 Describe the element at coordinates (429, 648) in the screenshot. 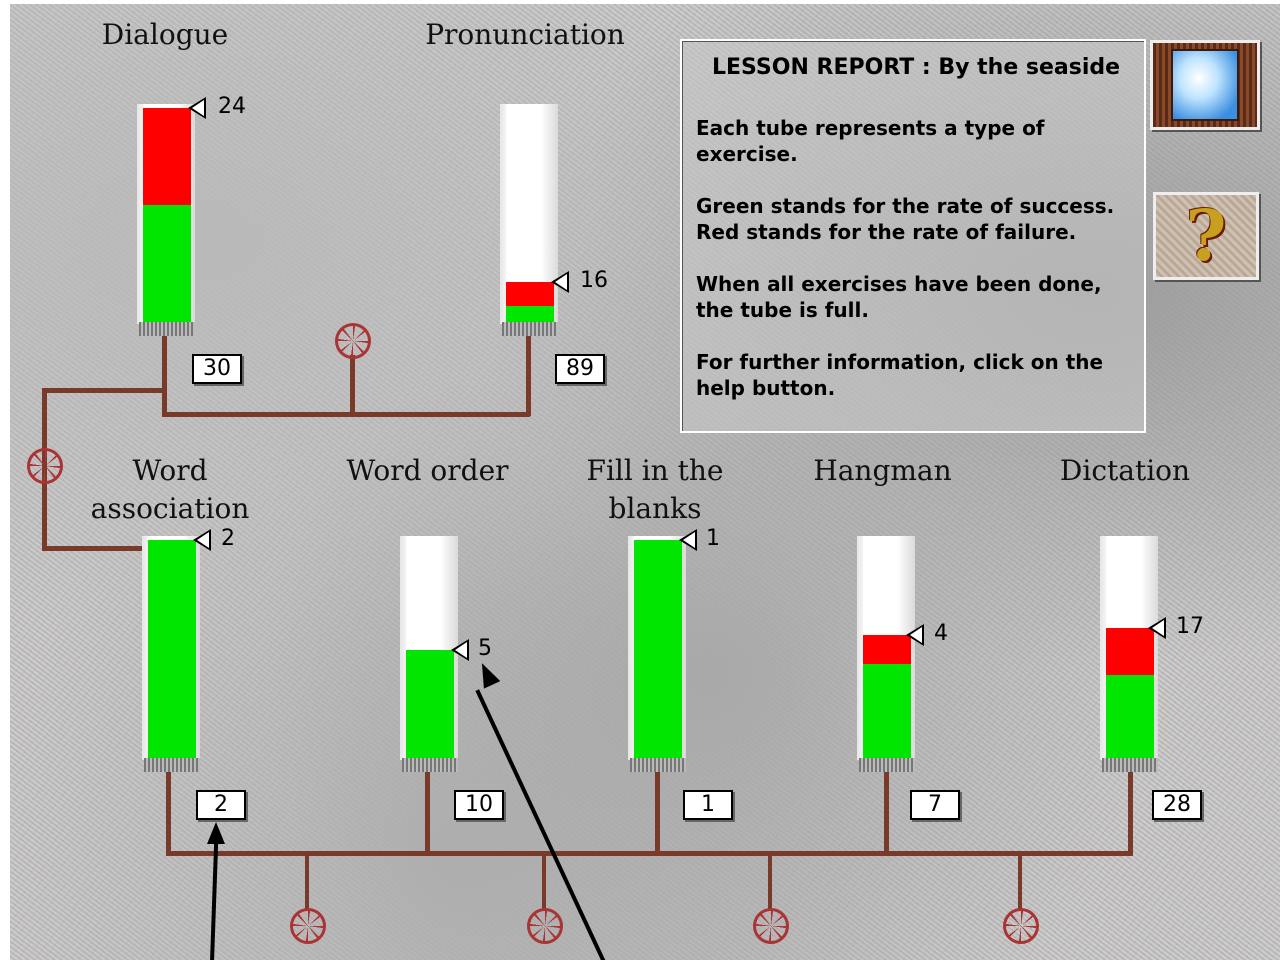

I see `tube-word-order` at that location.